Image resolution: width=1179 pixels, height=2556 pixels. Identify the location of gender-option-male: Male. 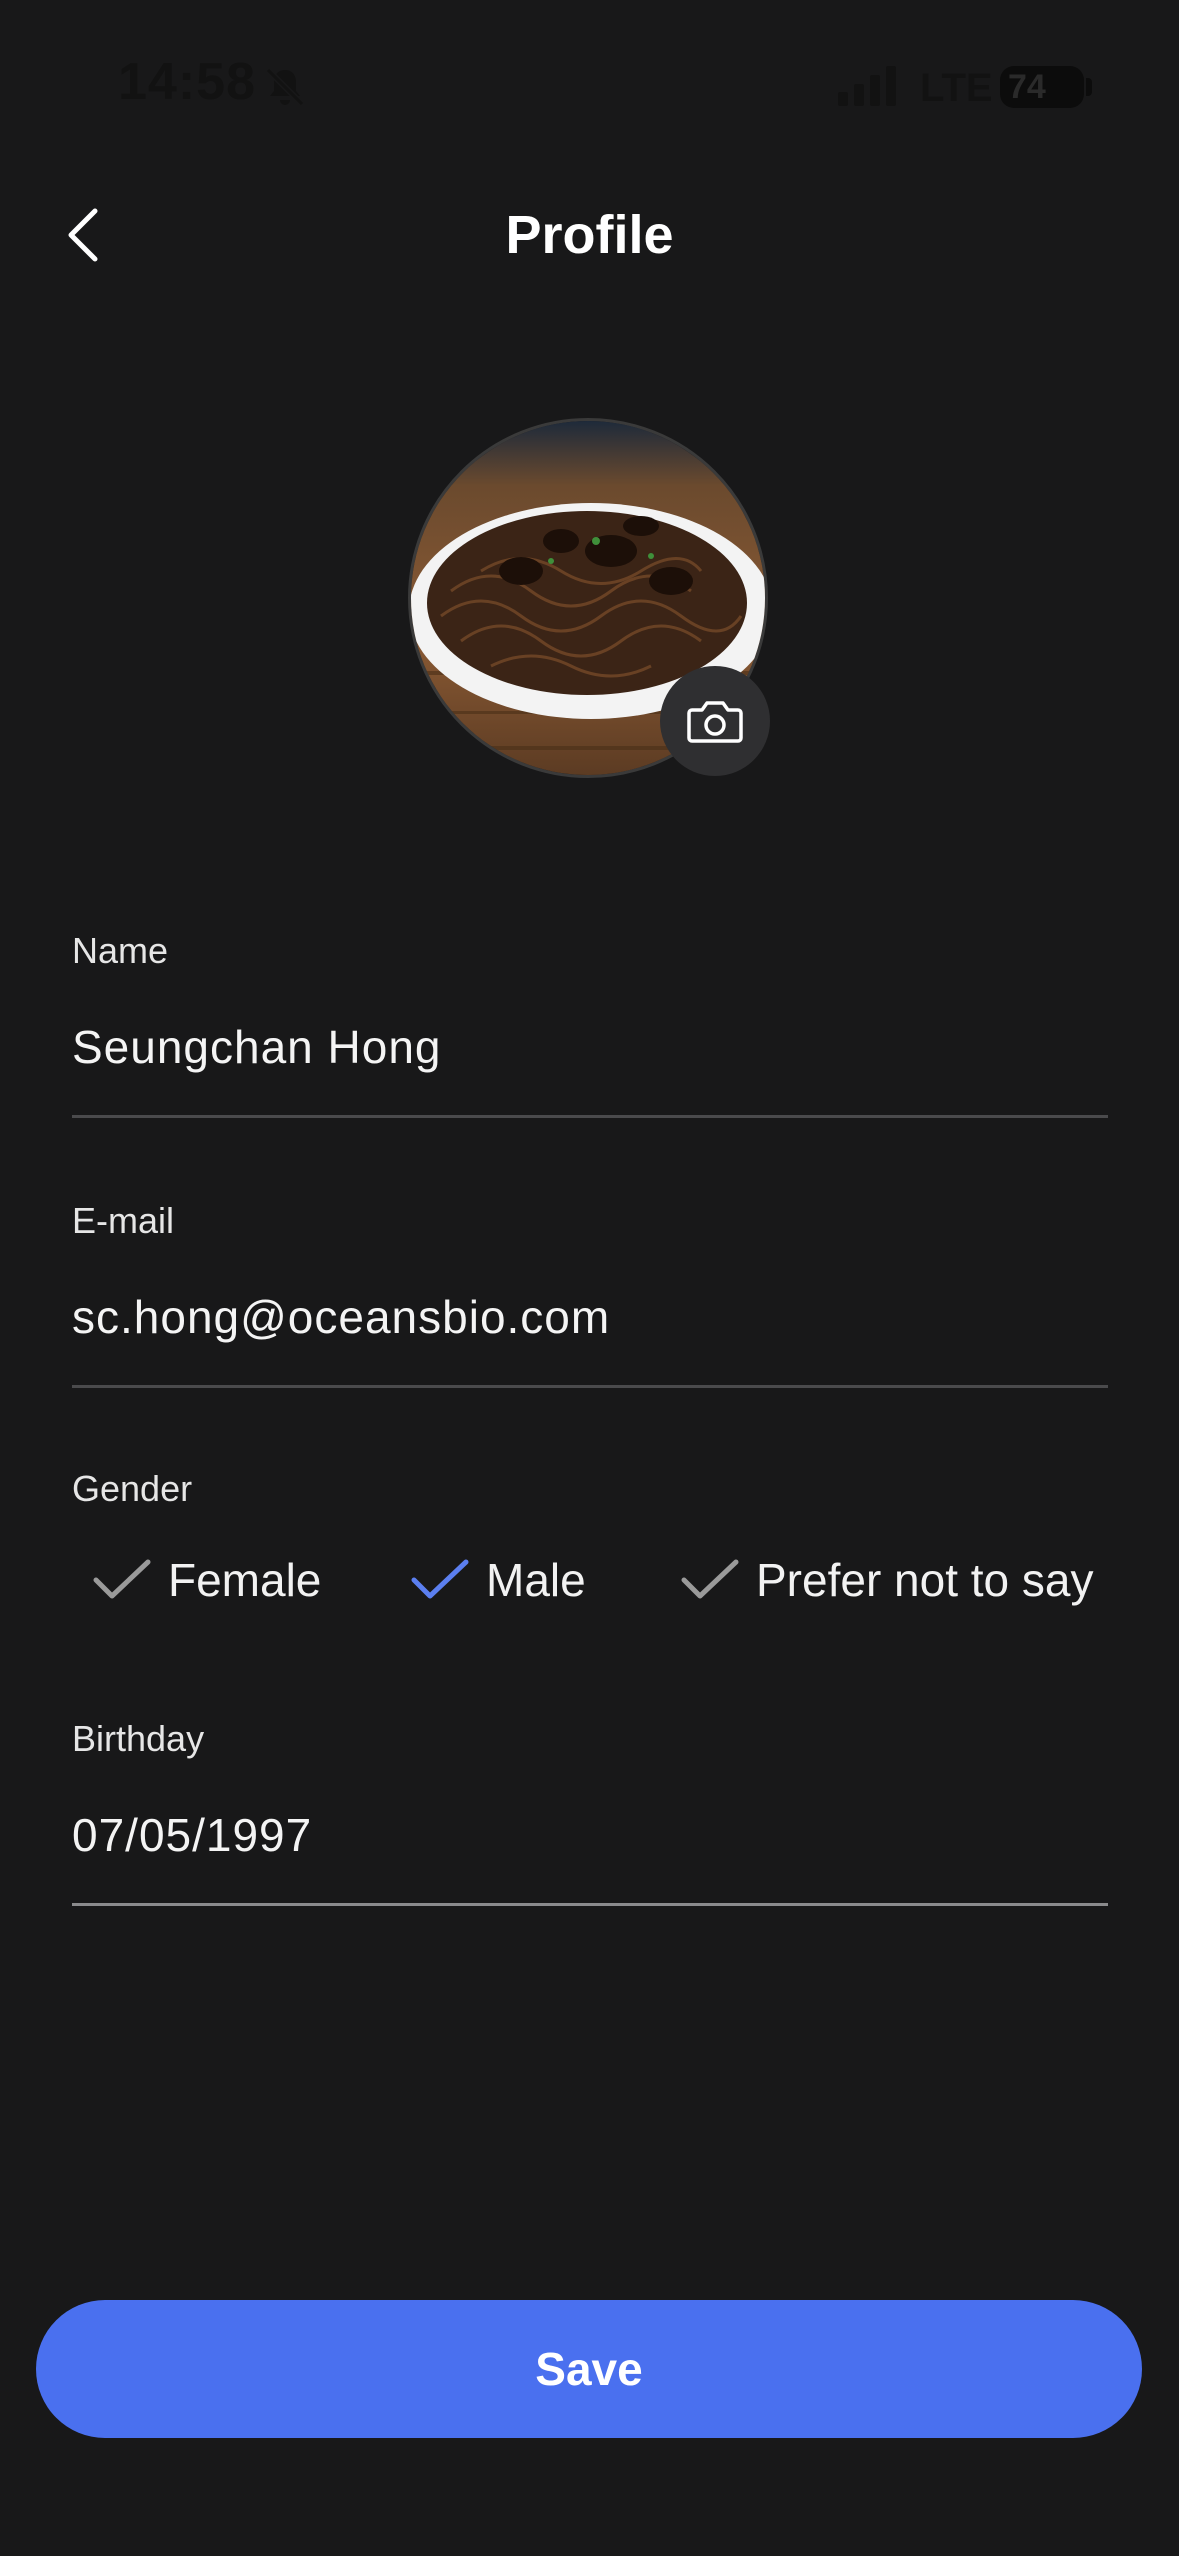
(498, 1580).